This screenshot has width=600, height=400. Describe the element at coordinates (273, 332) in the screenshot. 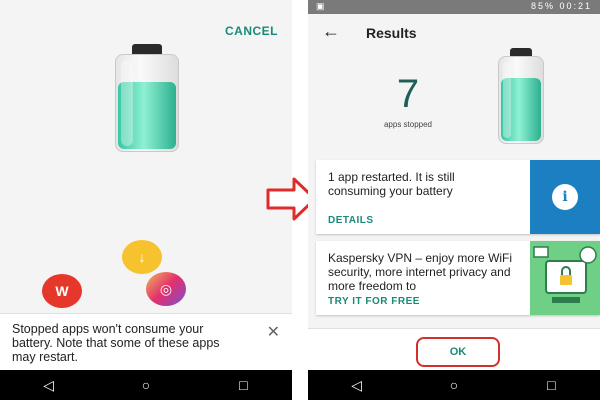

I see `close-icon: ✕` at that location.